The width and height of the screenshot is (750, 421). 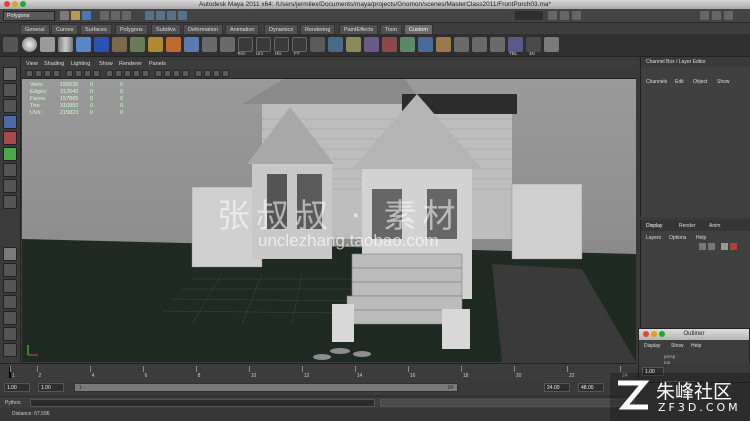 I want to click on x-ray-icon, so click(x=176, y=73).